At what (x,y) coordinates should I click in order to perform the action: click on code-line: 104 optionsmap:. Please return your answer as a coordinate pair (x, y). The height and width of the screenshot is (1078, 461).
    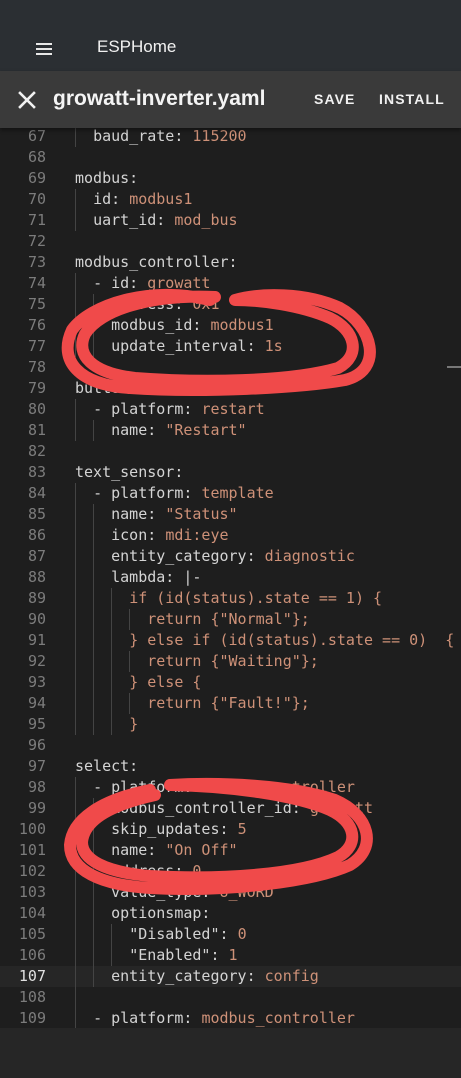
    Looking at the image, I should click on (230, 913).